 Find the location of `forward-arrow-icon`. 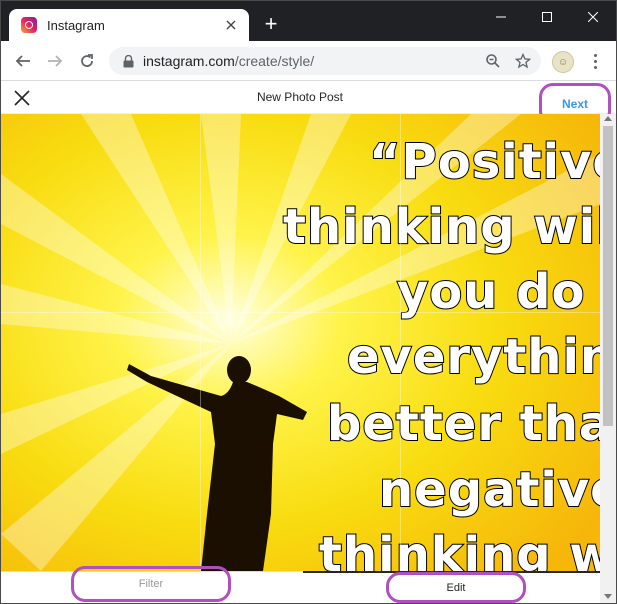

forward-arrow-icon is located at coordinates (55, 61).